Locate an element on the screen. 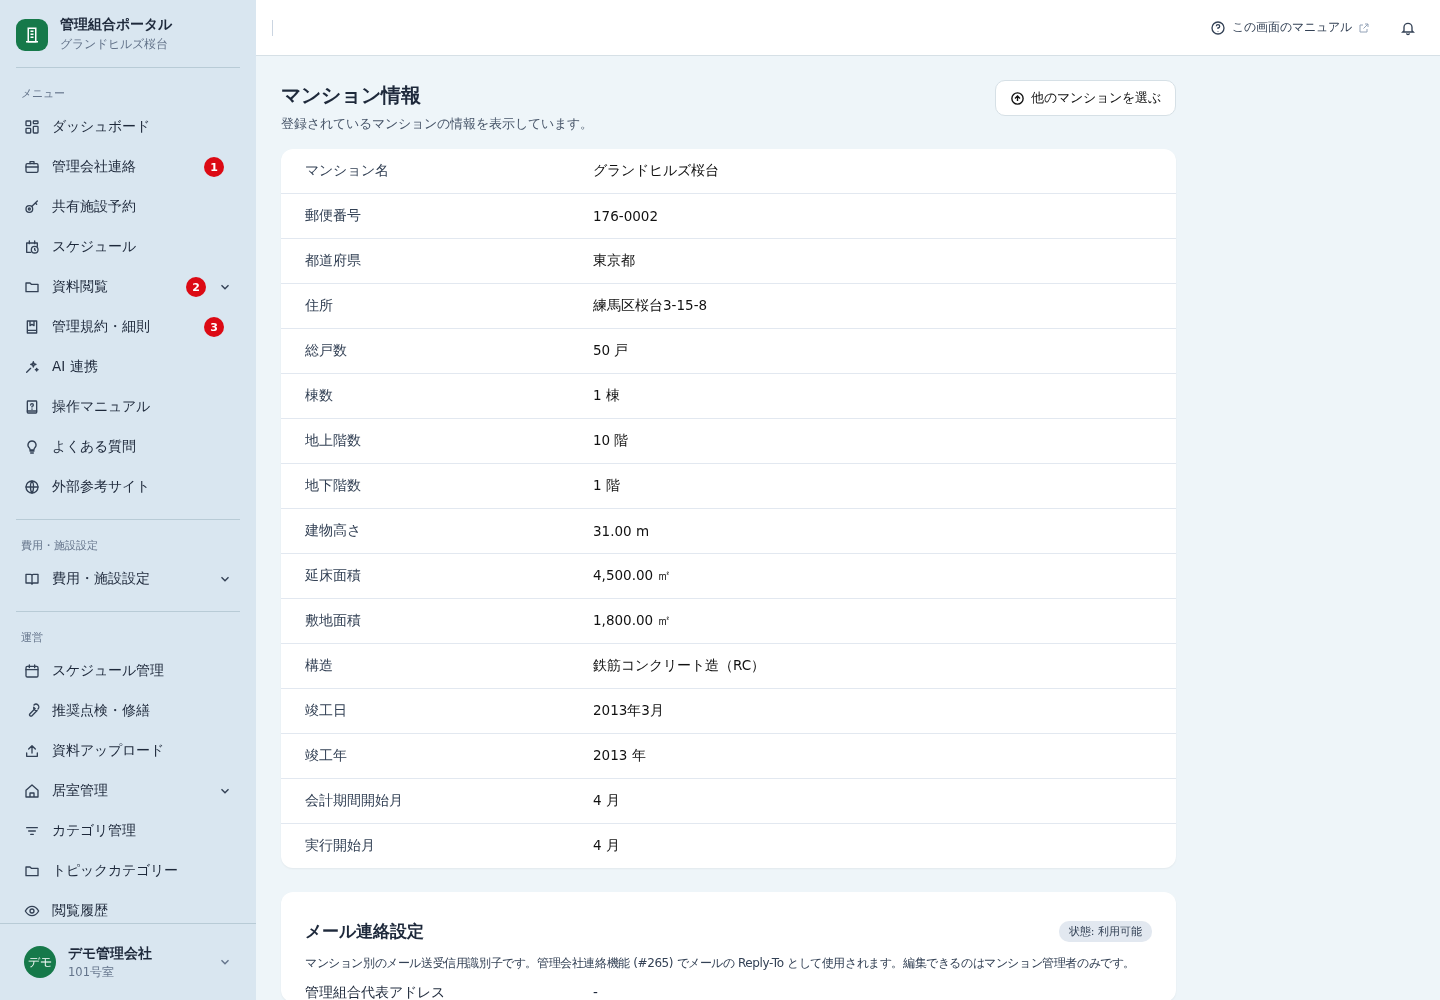 This screenshot has width=1440, height=1000. help-icon is located at coordinates (1218, 27).